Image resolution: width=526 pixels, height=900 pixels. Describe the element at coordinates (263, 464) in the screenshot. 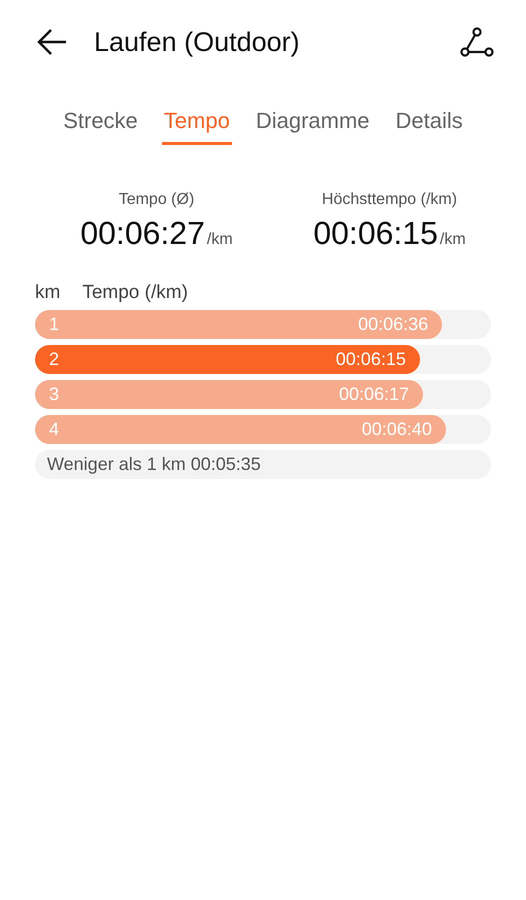

I see `remainder-row: Weniger als 1 km 00:05:35` at that location.